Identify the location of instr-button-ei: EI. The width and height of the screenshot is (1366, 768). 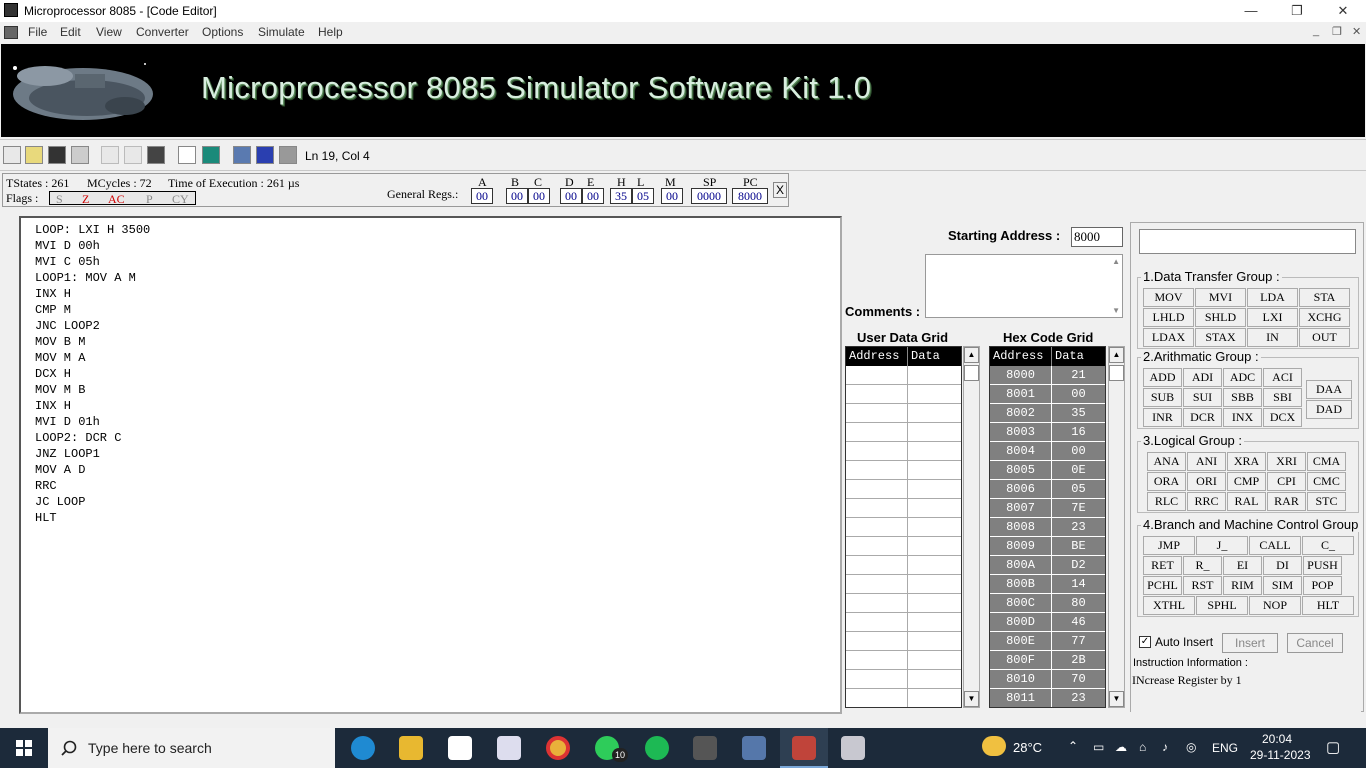
(1242, 565).